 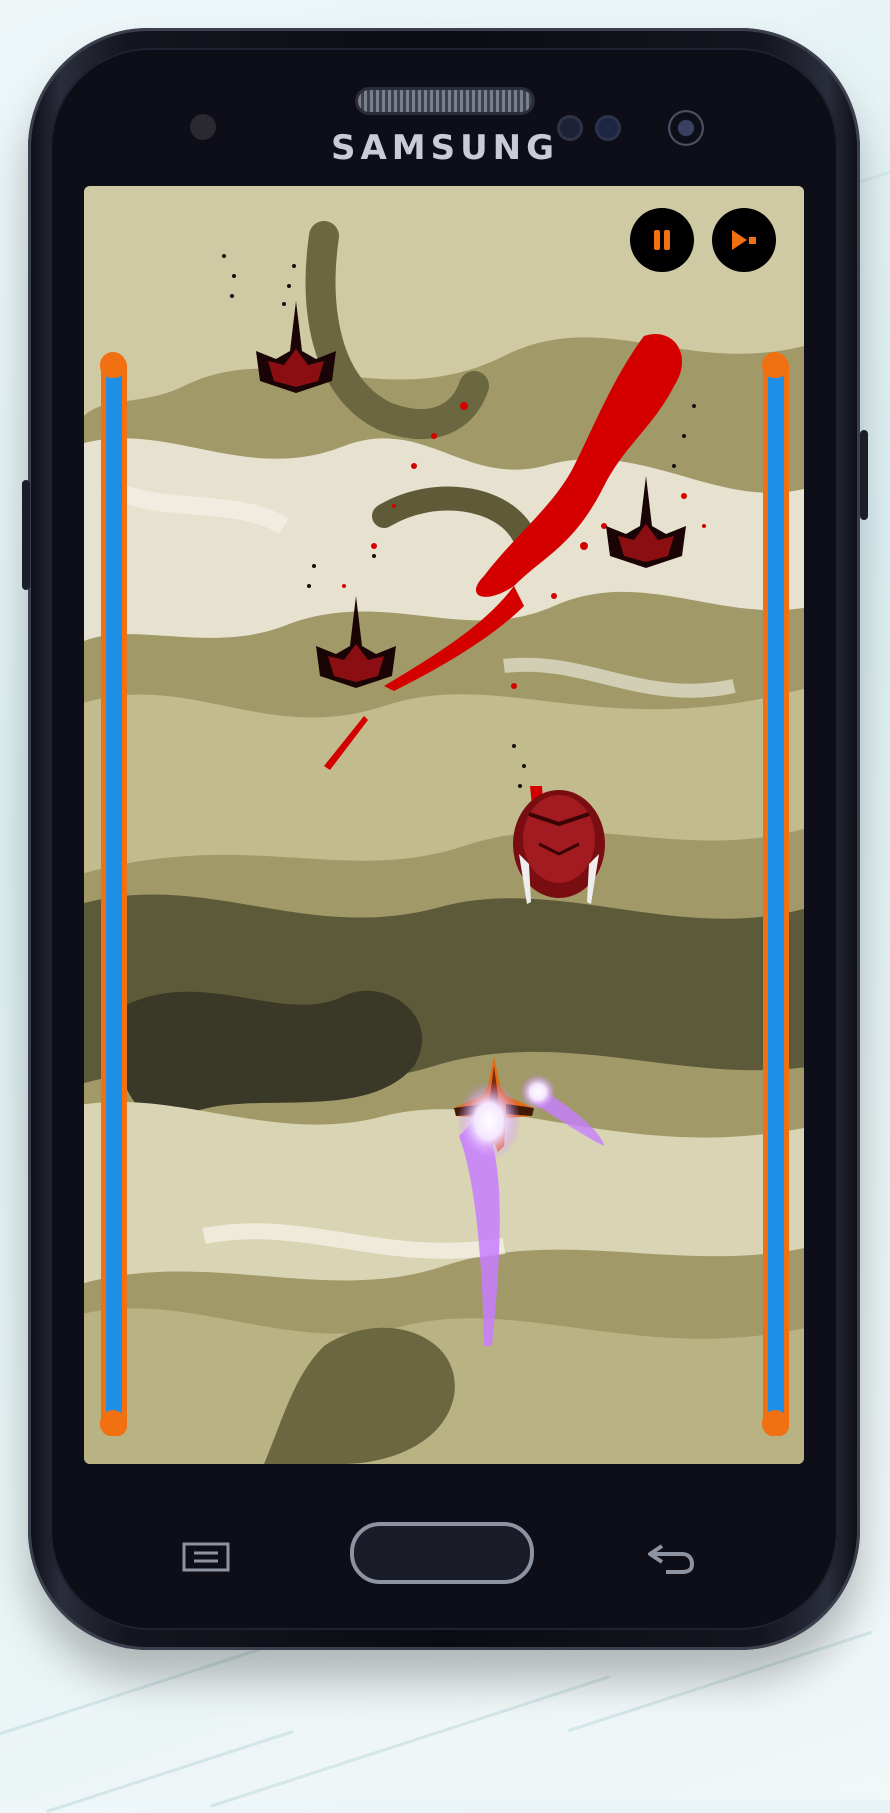 What do you see at coordinates (442, 1553) in the screenshot?
I see `home-button` at bounding box center [442, 1553].